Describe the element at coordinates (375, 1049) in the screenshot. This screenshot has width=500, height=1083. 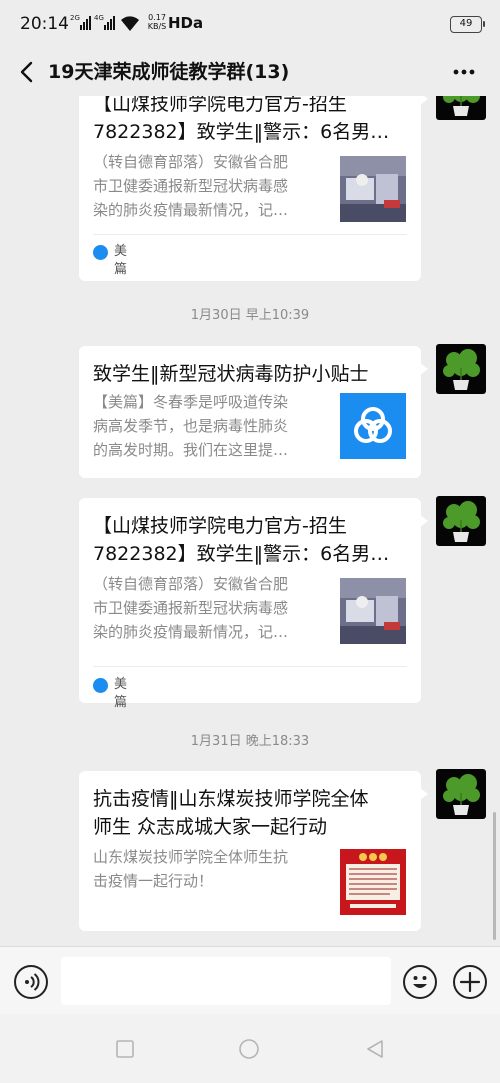
I see `back-triangle-icon` at that location.